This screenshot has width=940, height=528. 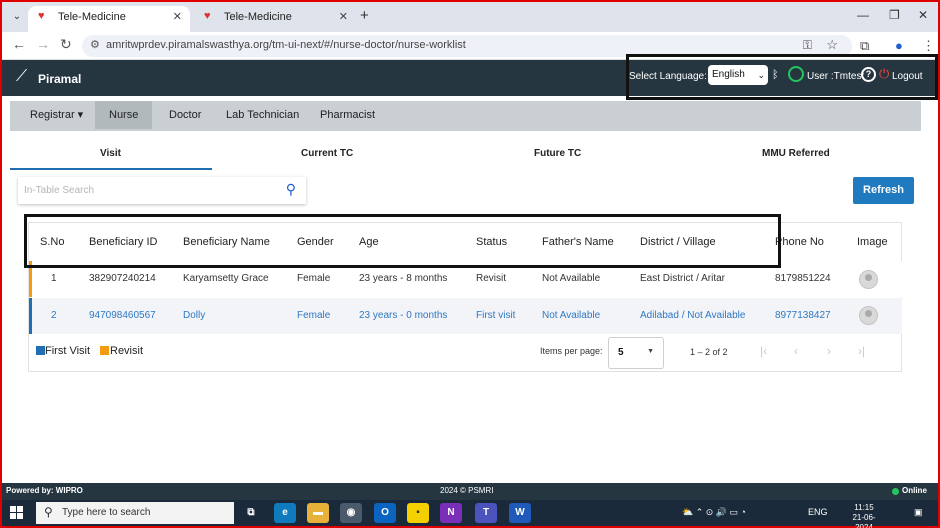 I want to click on teams-icon: T, so click(x=486, y=513).